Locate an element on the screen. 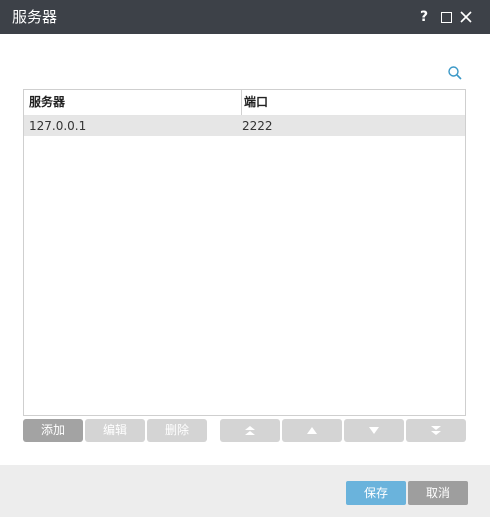 This screenshot has width=490, height=517. double-up-arrow-icon is located at coordinates (250, 430).